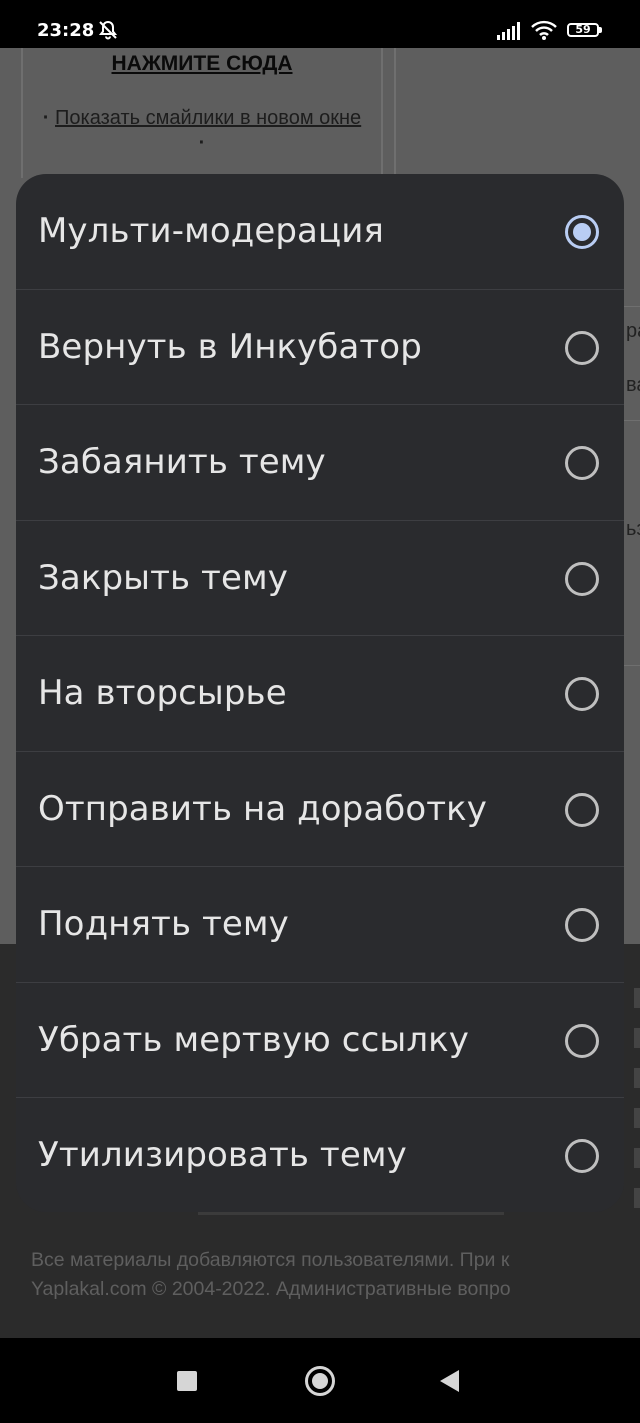 This screenshot has height=1423, width=640. Describe the element at coordinates (230, 346) in the screenshot. I see `option-label: Вернуть в Инкубатор` at that location.